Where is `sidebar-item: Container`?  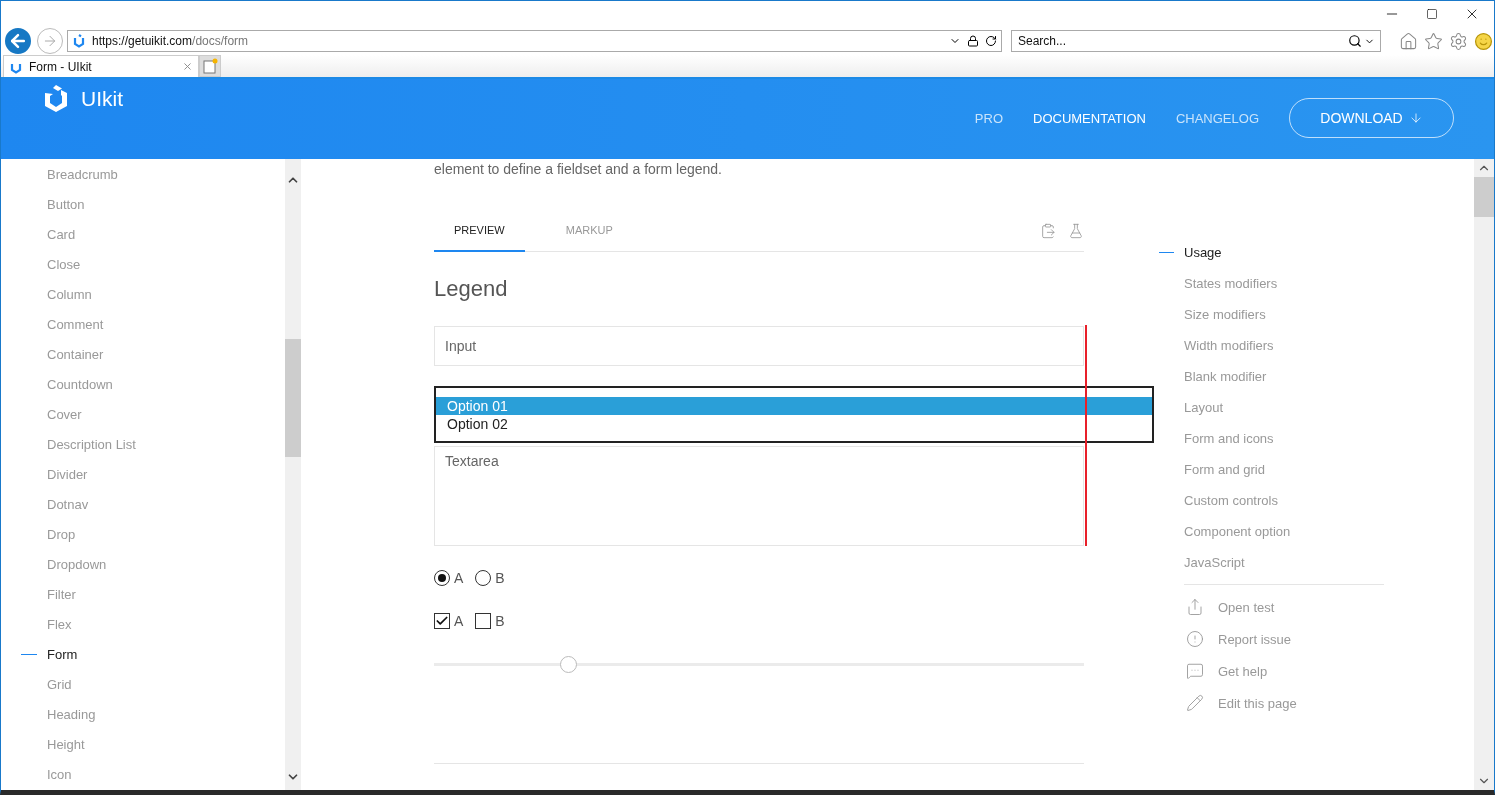
sidebar-item: Container is located at coordinates (143, 354).